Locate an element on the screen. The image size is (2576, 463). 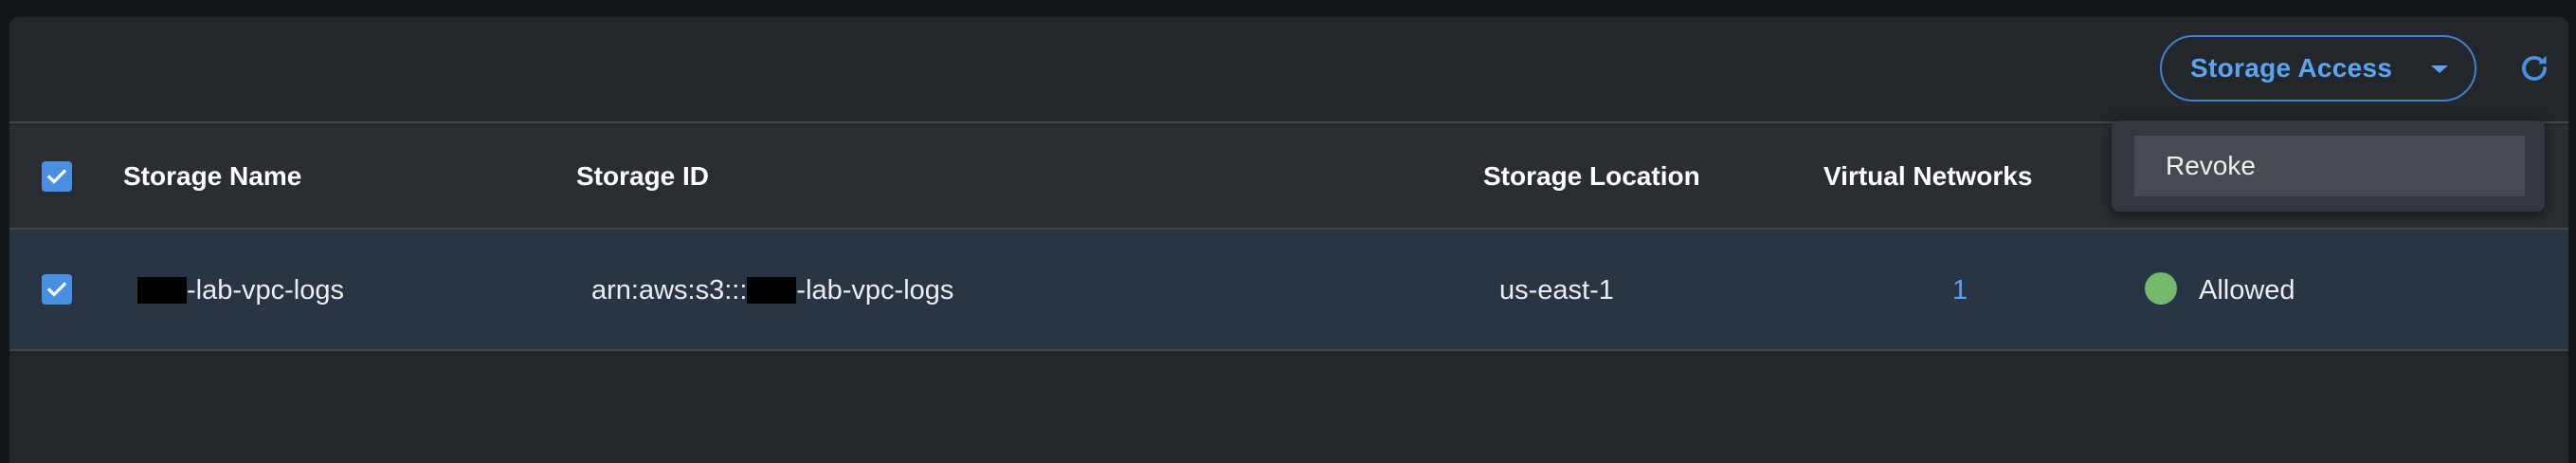
cell-status: Allowed is located at coordinates (2247, 290).